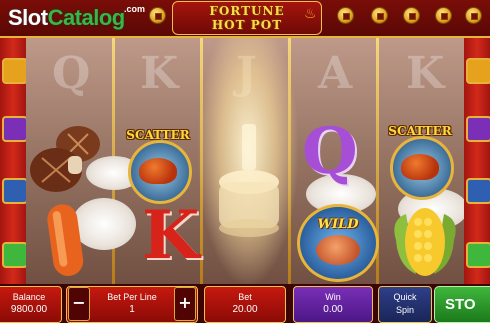 Image resolution: width=490 pixels, height=323 pixels. What do you see at coordinates (333, 297) in the screenshot?
I see `win-label: Win` at bounding box center [333, 297].